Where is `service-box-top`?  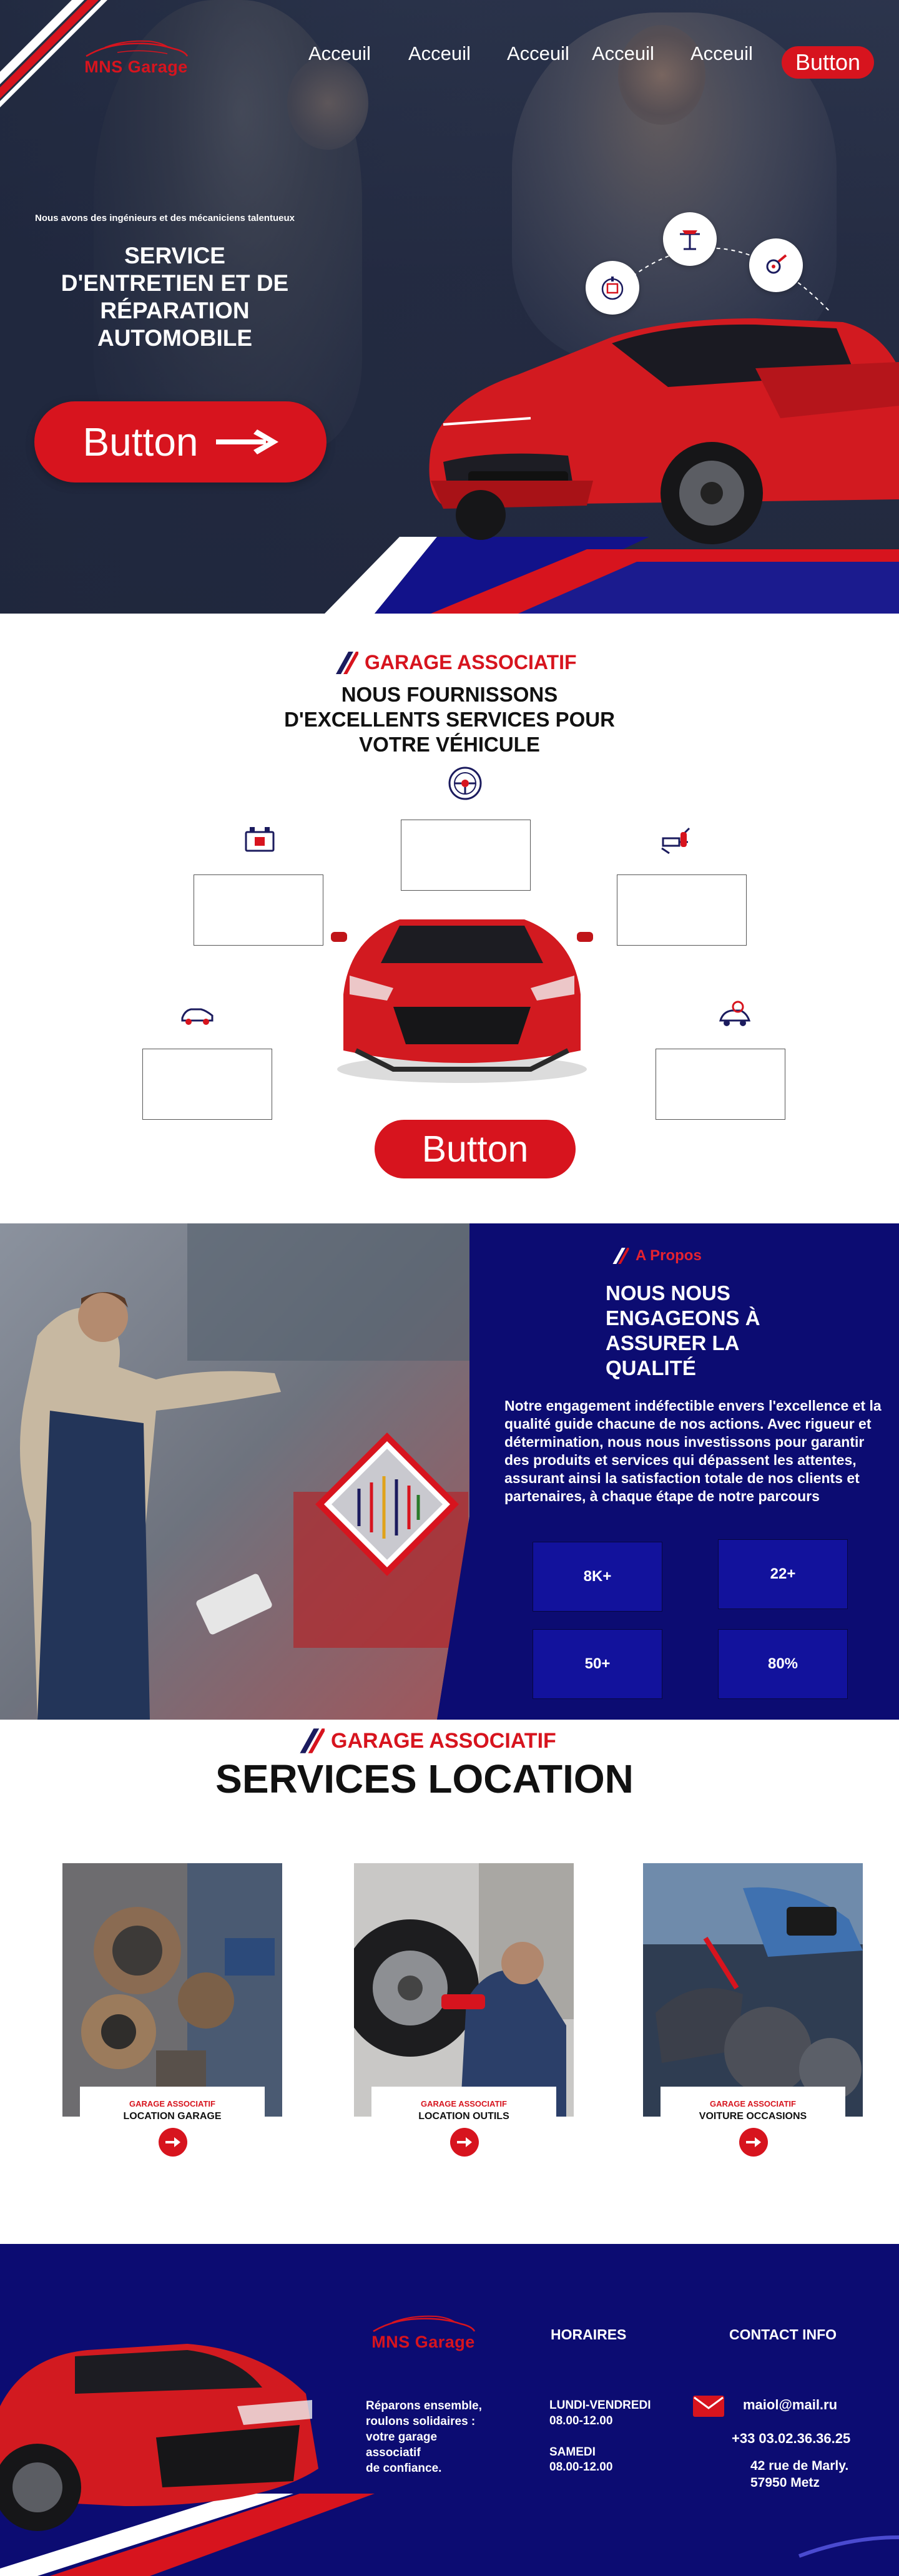
service-box-top is located at coordinates (466, 855).